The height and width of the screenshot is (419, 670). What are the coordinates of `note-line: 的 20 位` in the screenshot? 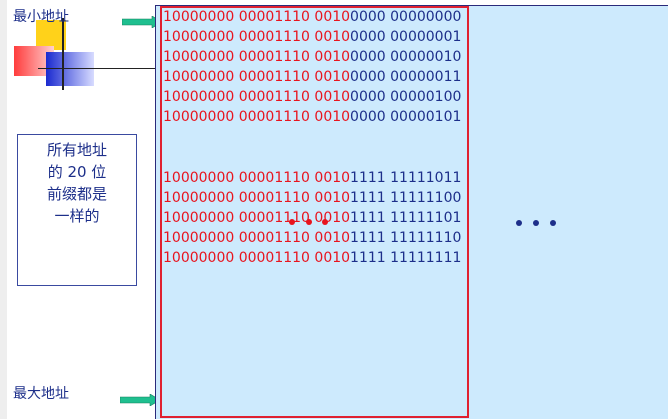 It's located at (77, 172).